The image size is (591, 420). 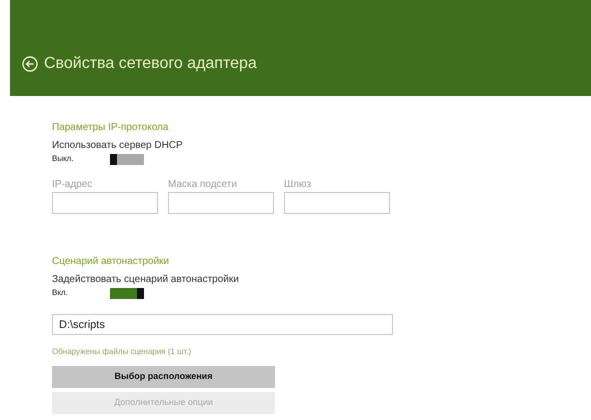 What do you see at coordinates (146, 279) in the screenshot?
I see `toggle-label: Задействовать сценарий автонастройки` at bounding box center [146, 279].